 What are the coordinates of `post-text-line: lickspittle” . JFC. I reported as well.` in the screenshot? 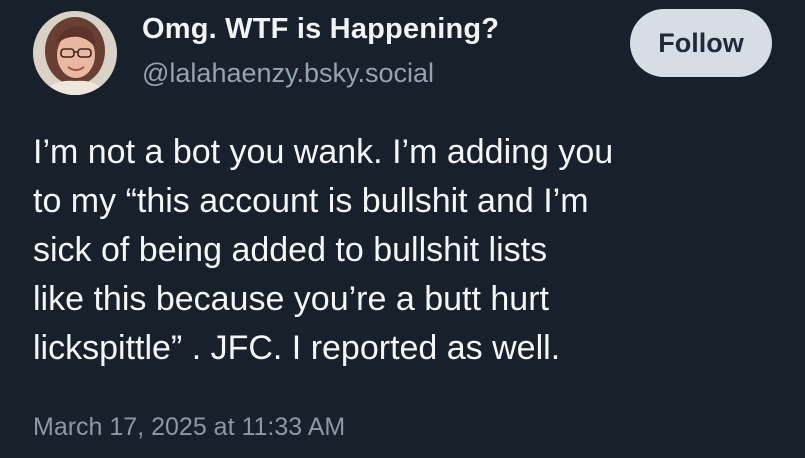 It's located at (297, 348).